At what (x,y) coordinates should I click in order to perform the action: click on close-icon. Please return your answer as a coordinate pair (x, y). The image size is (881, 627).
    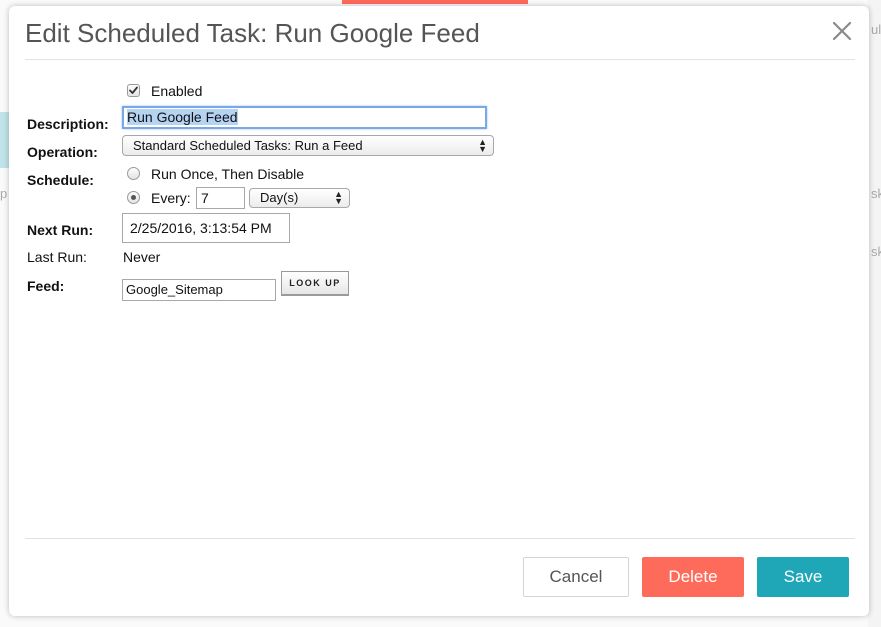
    Looking at the image, I should click on (842, 31).